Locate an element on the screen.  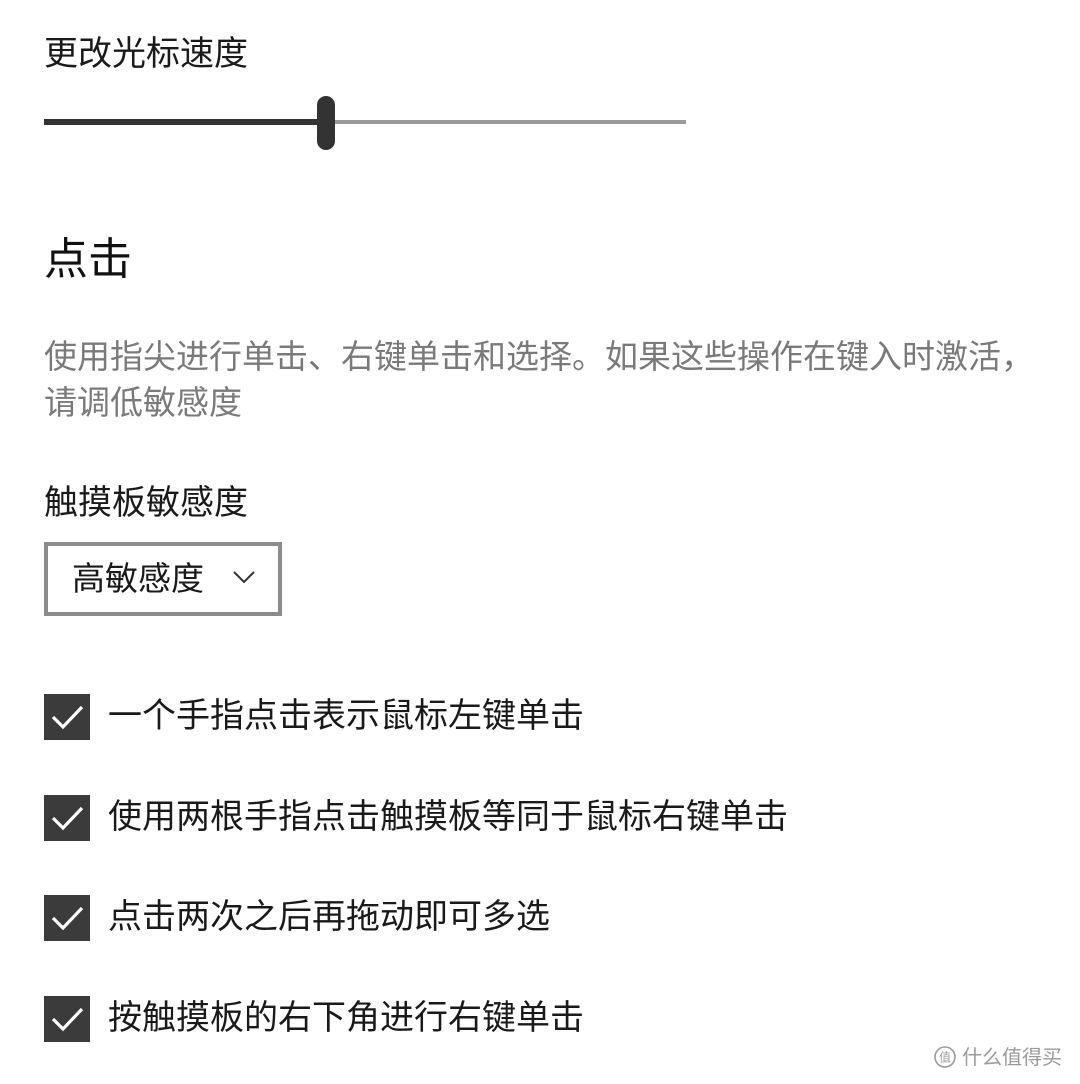
sensitivity-label: 触摸板敏感度 is located at coordinates (146, 503).